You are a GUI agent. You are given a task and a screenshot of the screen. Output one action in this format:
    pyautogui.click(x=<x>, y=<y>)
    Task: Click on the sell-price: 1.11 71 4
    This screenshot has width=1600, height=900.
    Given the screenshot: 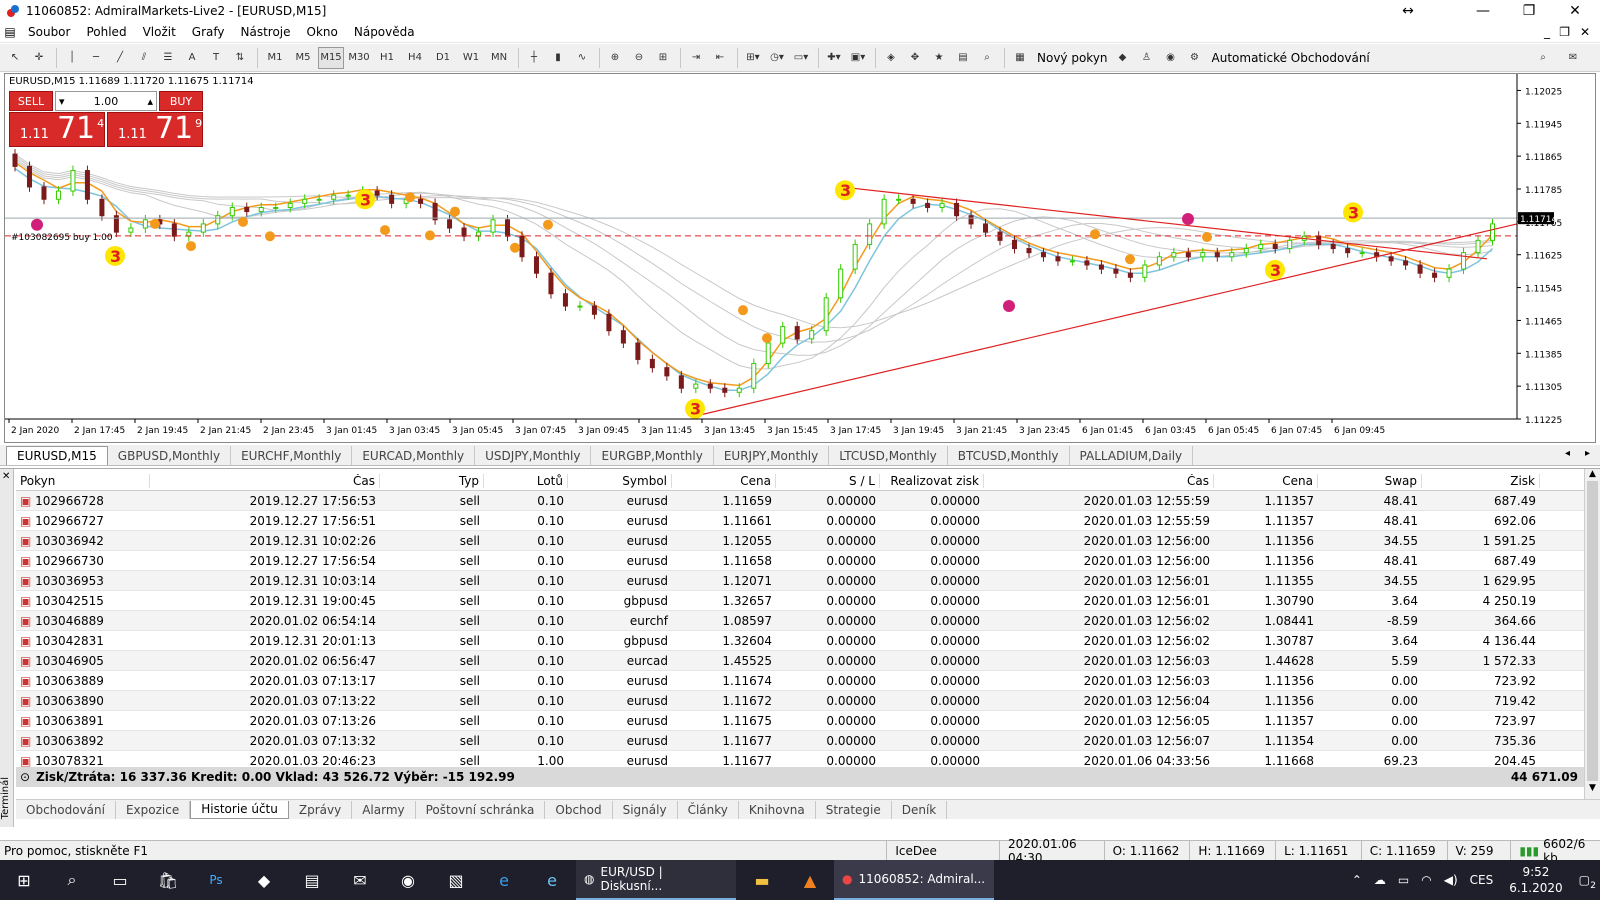 What is the action you would take?
    pyautogui.click(x=57, y=129)
    